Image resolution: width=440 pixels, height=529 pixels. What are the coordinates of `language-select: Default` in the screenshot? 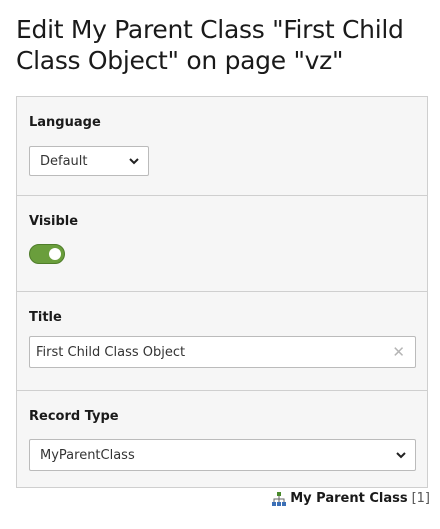 It's located at (89, 161).